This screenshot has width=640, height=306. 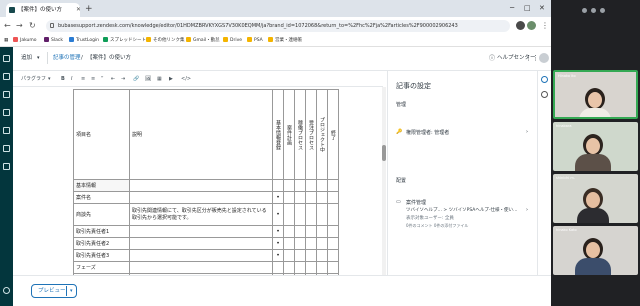 What do you see at coordinates (136, 79) in the screenshot?
I see `link-button: 🔗` at bounding box center [136, 79].